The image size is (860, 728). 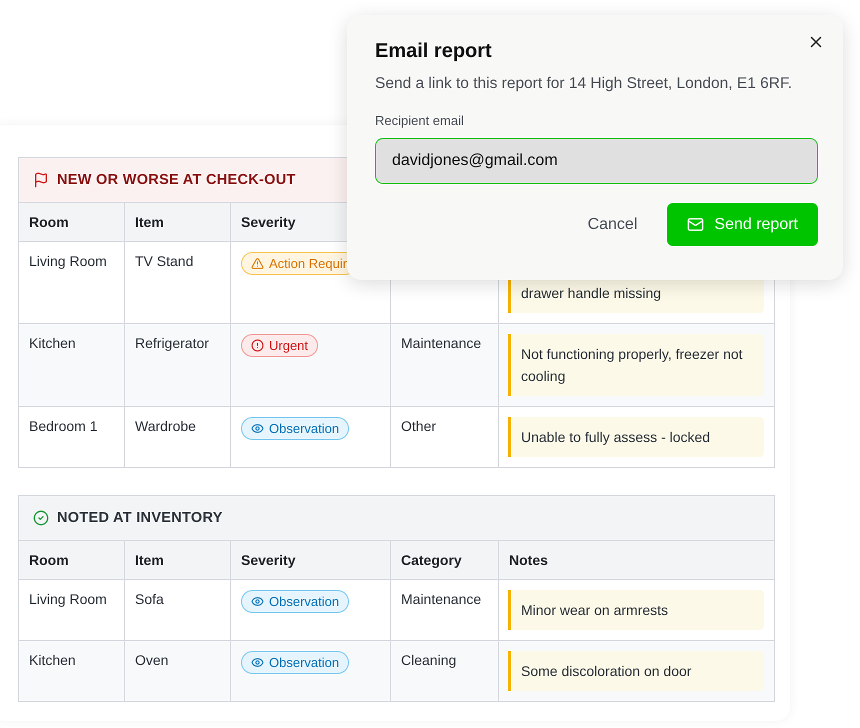 What do you see at coordinates (279, 345) in the screenshot?
I see `severity-badge: Urgent` at bounding box center [279, 345].